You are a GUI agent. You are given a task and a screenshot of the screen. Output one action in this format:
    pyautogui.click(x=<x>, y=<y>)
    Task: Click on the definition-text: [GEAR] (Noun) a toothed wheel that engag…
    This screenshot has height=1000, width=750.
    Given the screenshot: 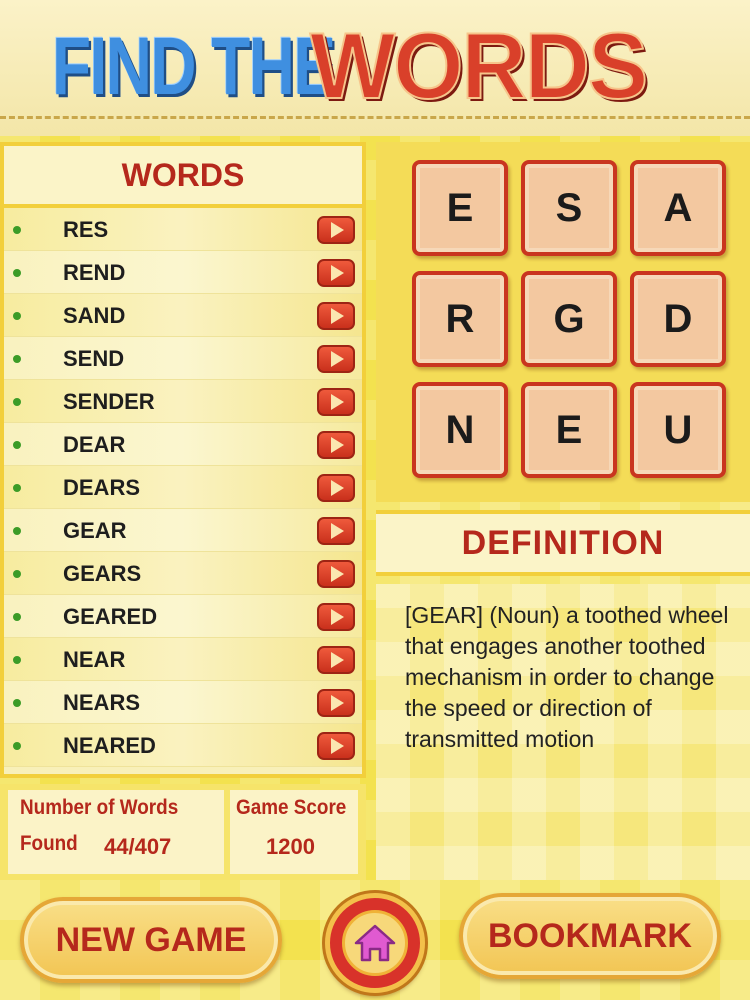 What is the action you would take?
    pyautogui.click(x=567, y=677)
    